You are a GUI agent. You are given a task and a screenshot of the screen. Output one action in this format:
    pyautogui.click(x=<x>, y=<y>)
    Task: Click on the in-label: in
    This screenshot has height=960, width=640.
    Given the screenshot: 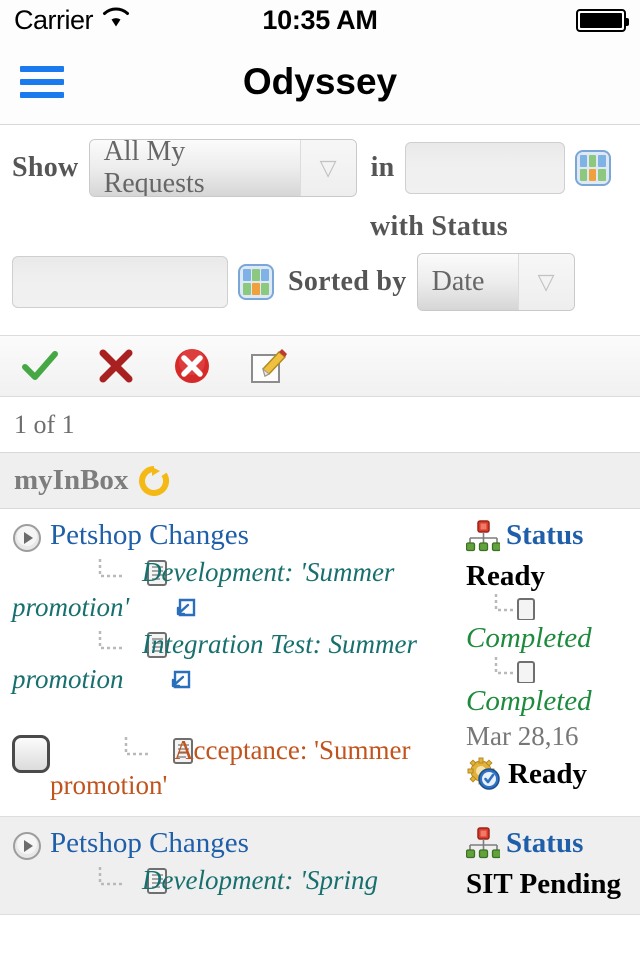 What is the action you would take?
    pyautogui.click(x=382, y=167)
    